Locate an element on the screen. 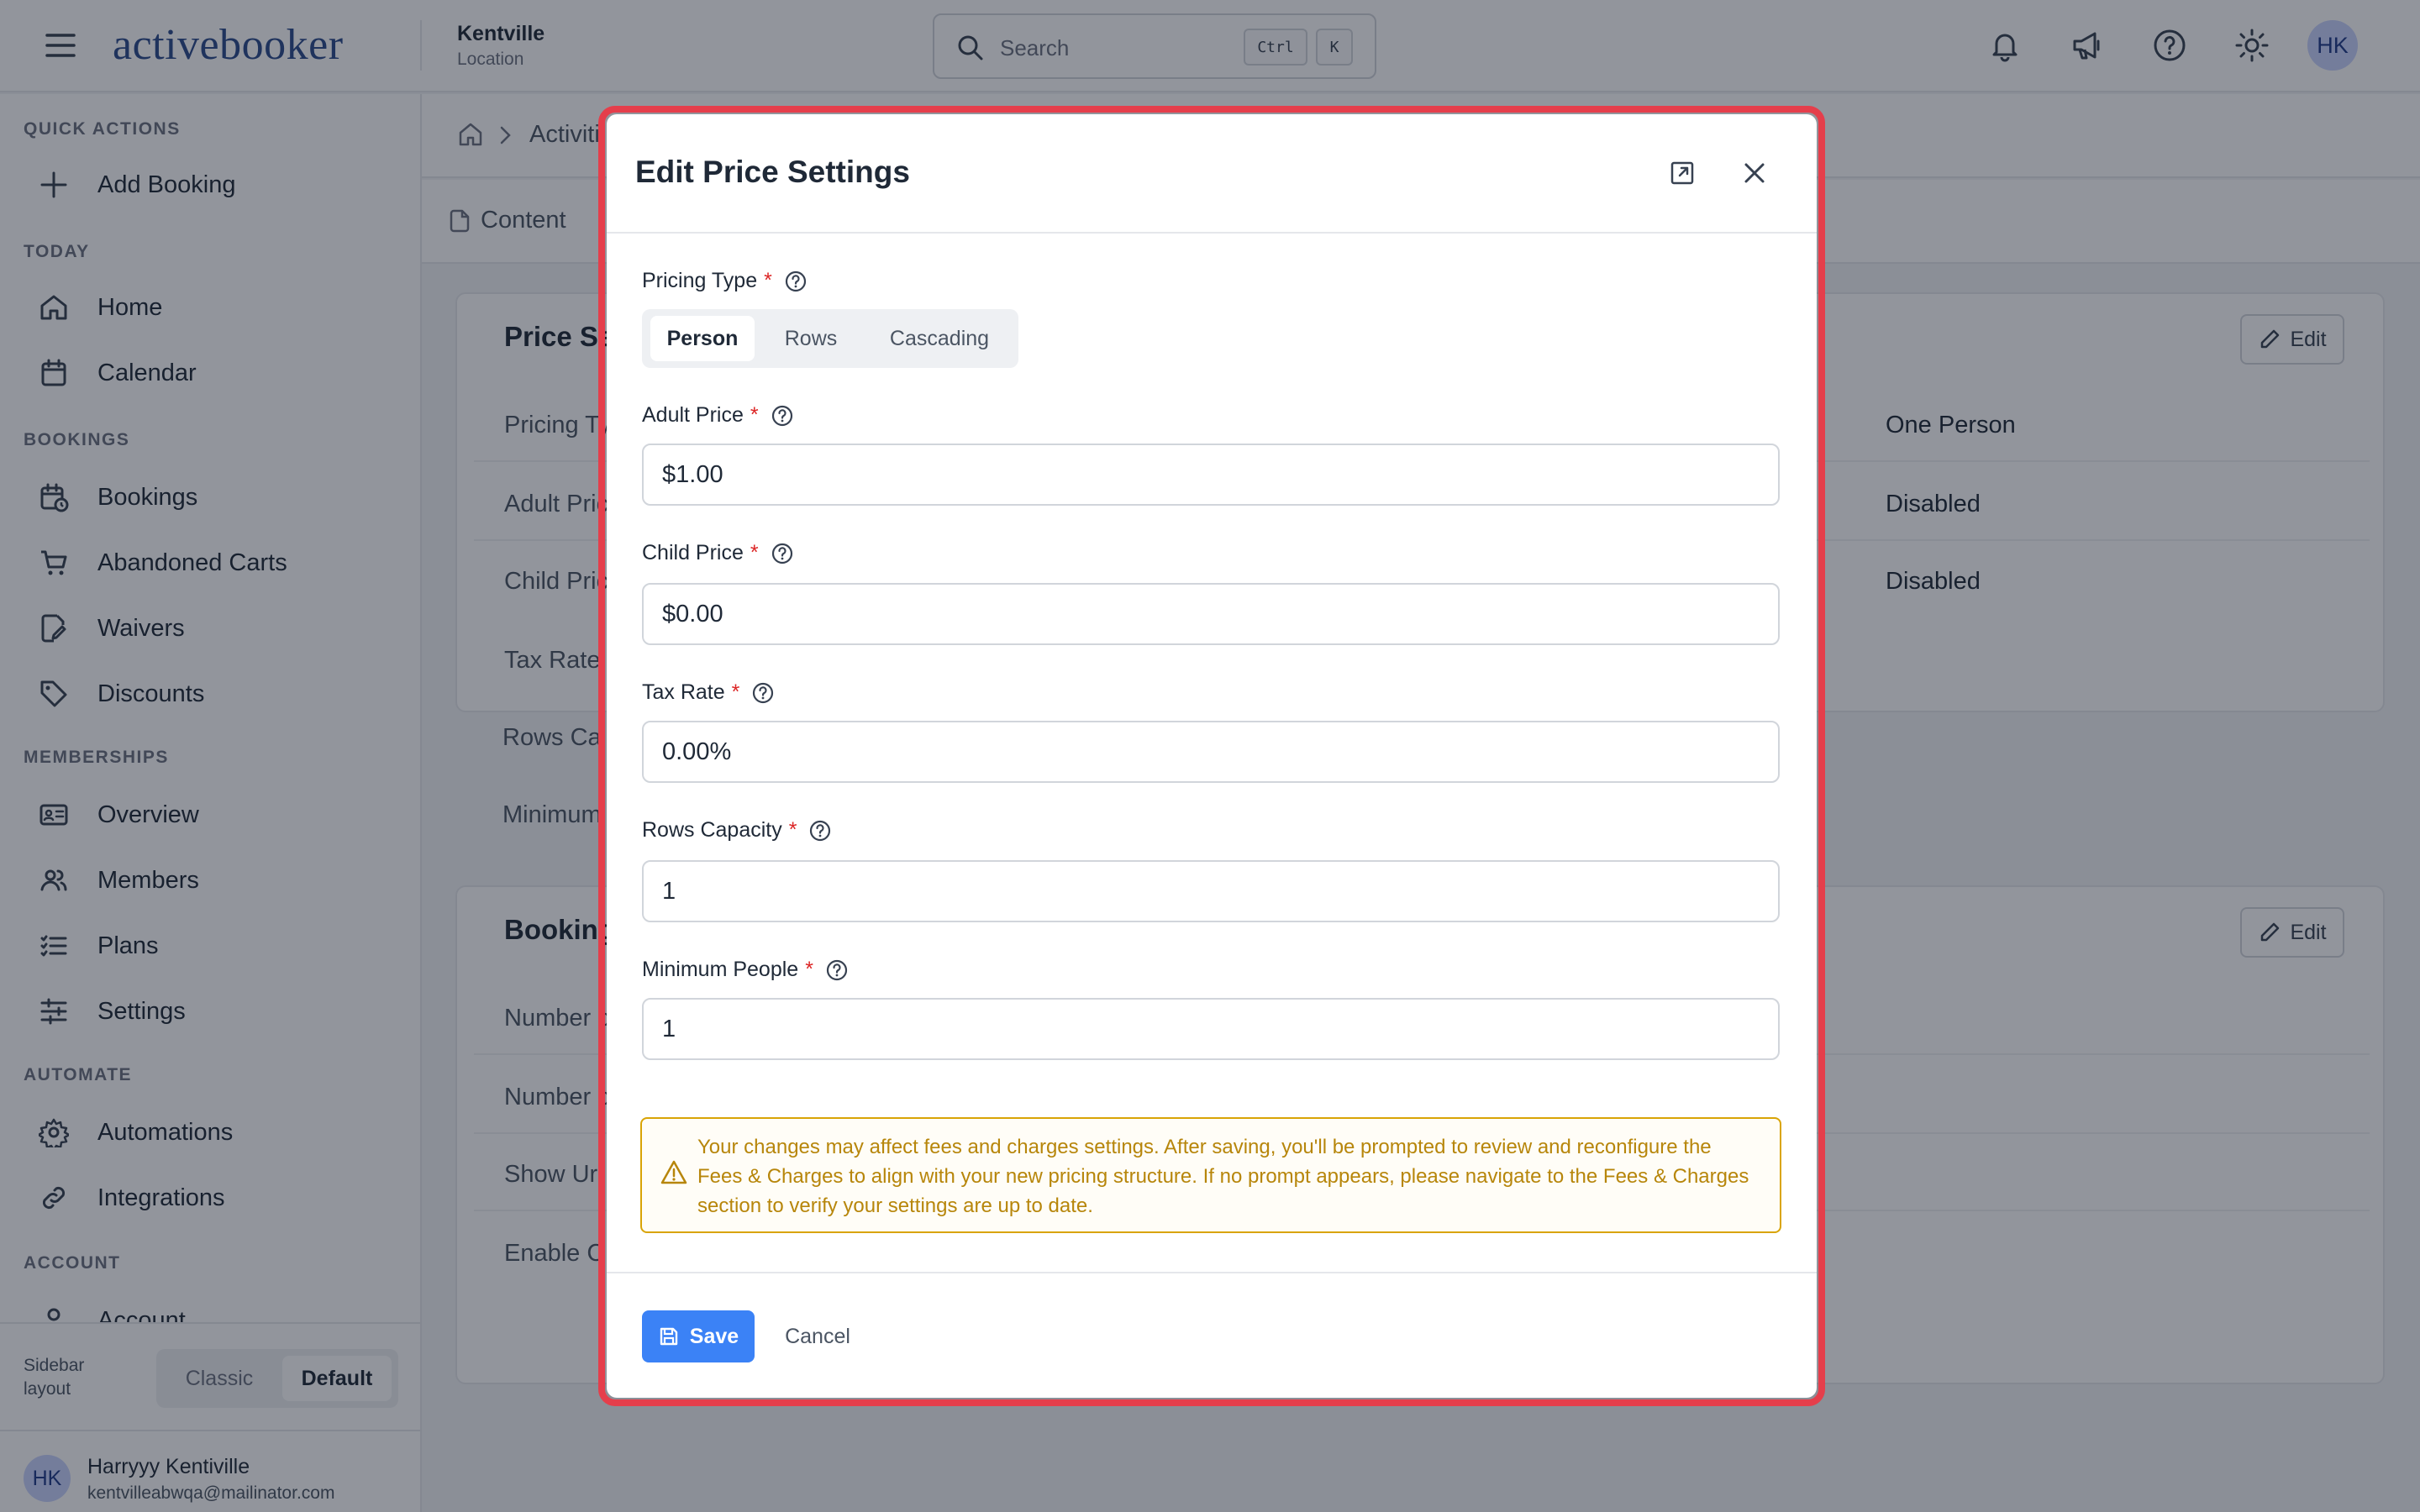 The image size is (2420, 1512). warning-icon is located at coordinates (673, 1172).